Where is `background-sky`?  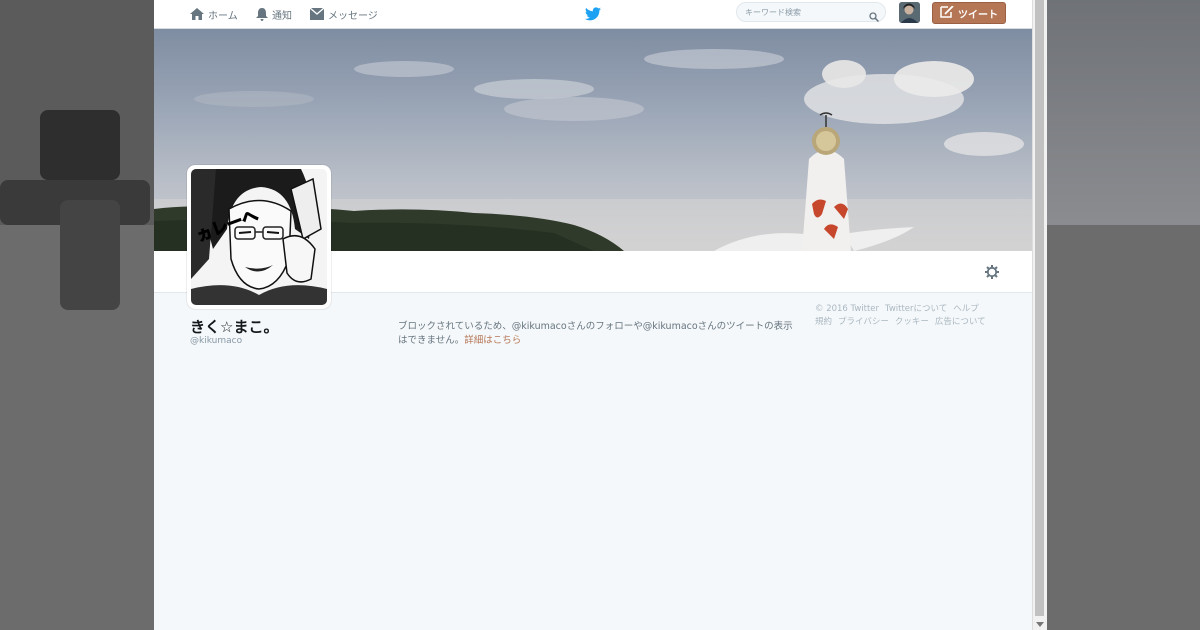
background-sky is located at coordinates (1123, 112).